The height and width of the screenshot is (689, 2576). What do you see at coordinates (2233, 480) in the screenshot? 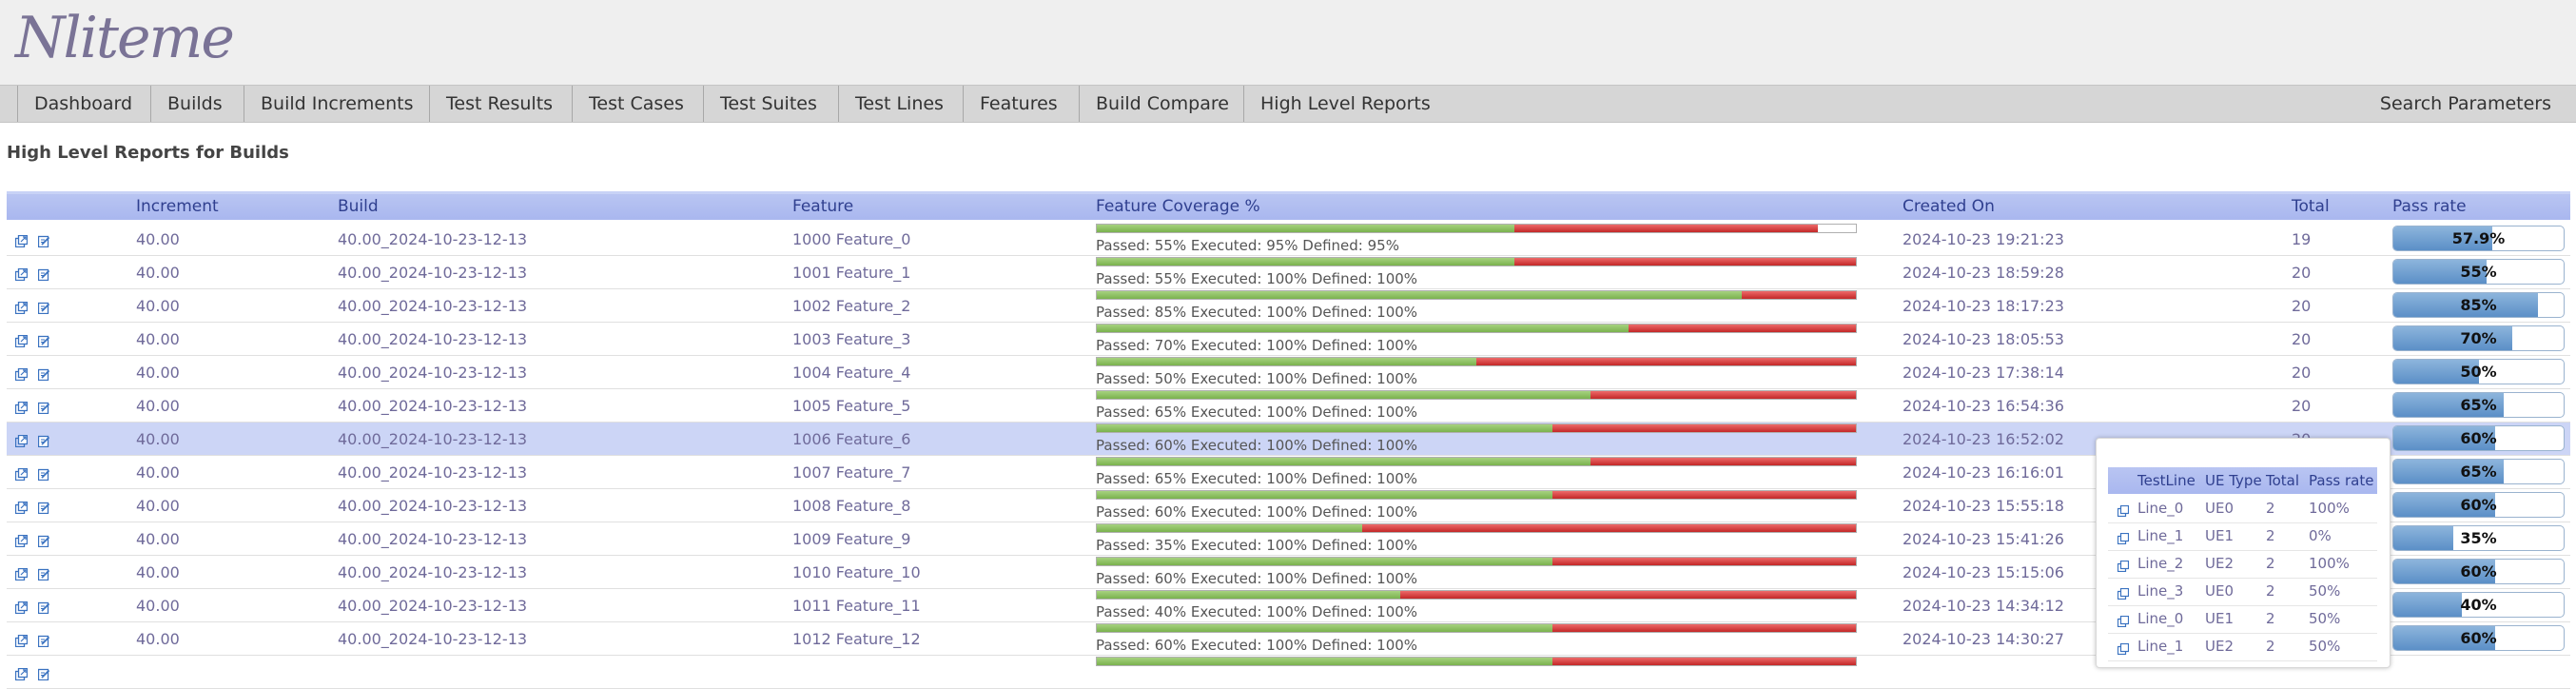
I see `popup-header-uetype: UE Type` at bounding box center [2233, 480].